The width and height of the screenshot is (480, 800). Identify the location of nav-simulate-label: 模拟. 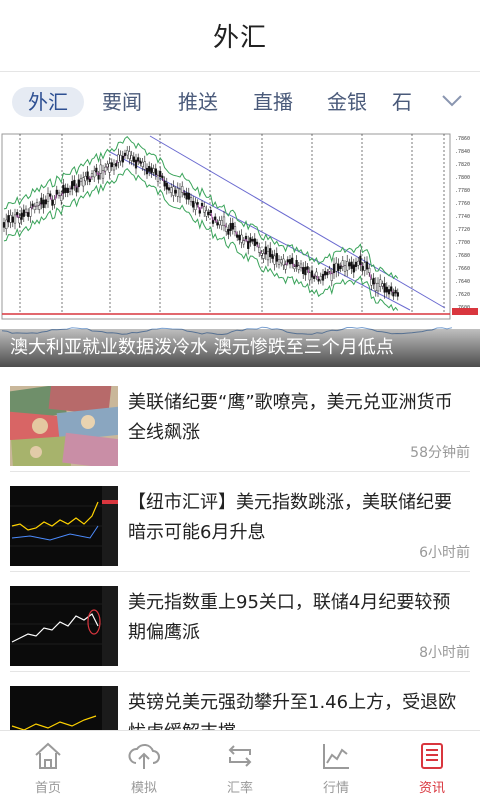
(143, 788).